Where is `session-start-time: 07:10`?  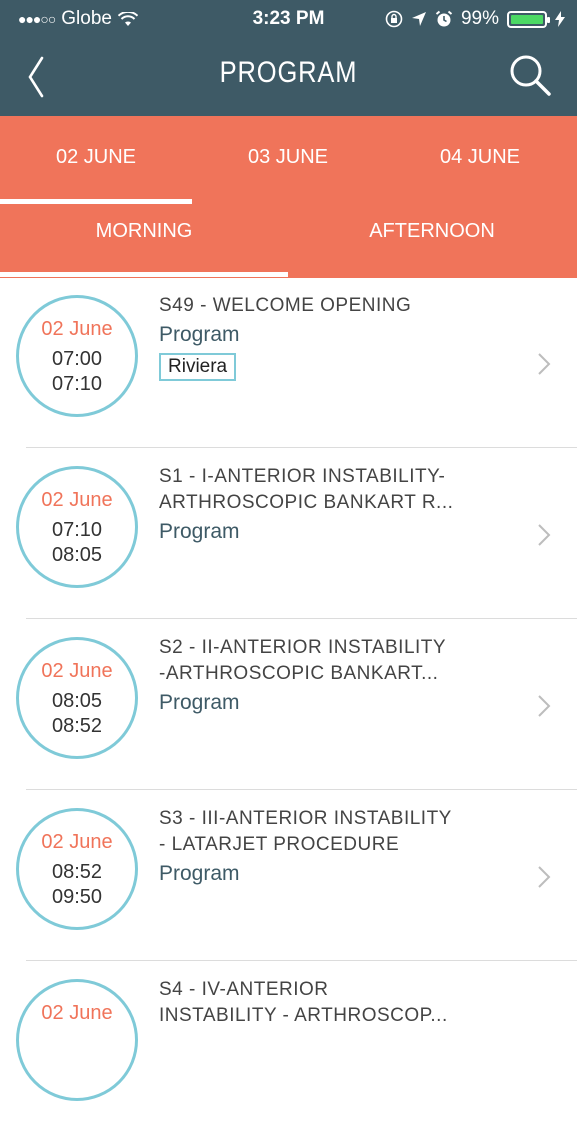
session-start-time: 07:10 is located at coordinates (77, 530).